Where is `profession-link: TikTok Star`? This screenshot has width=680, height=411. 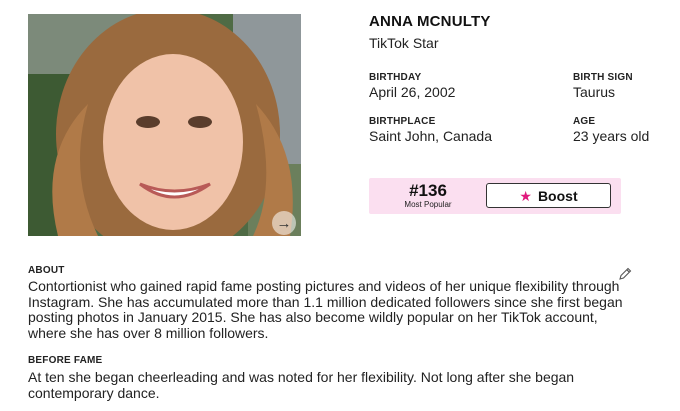 profession-link: TikTok Star is located at coordinates (404, 43).